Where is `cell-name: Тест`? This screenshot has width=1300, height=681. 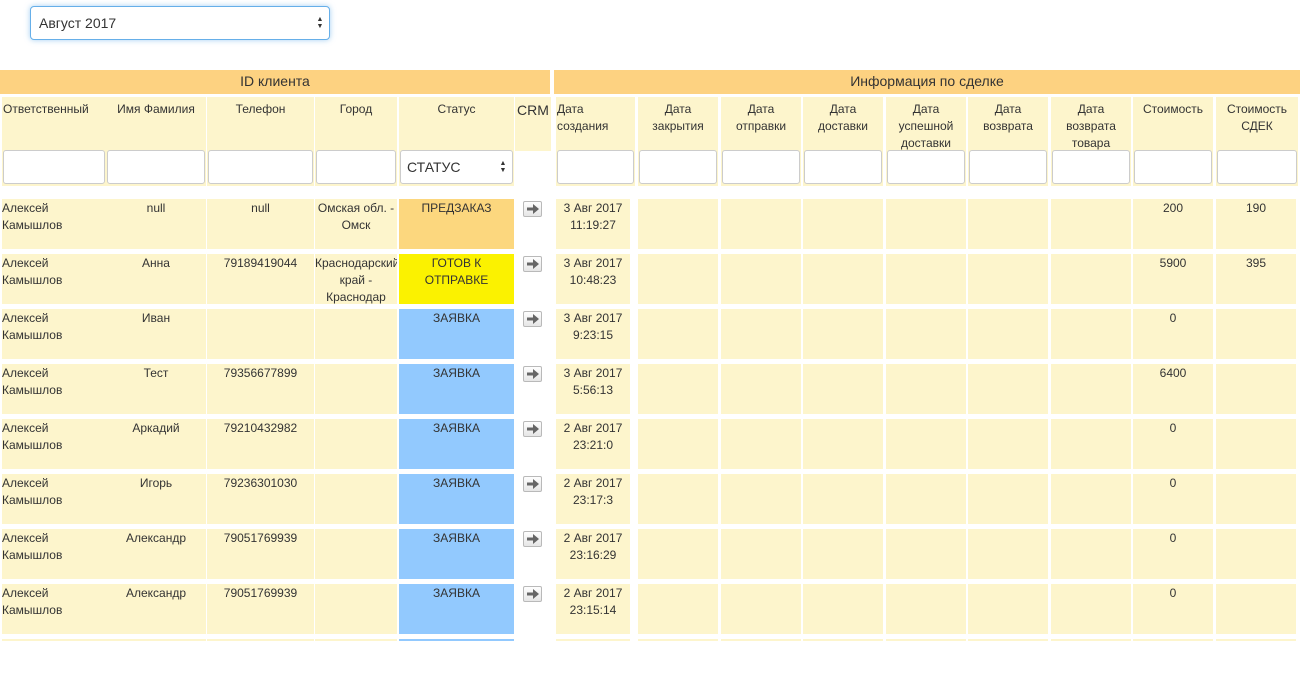
cell-name: Тест is located at coordinates (156, 389).